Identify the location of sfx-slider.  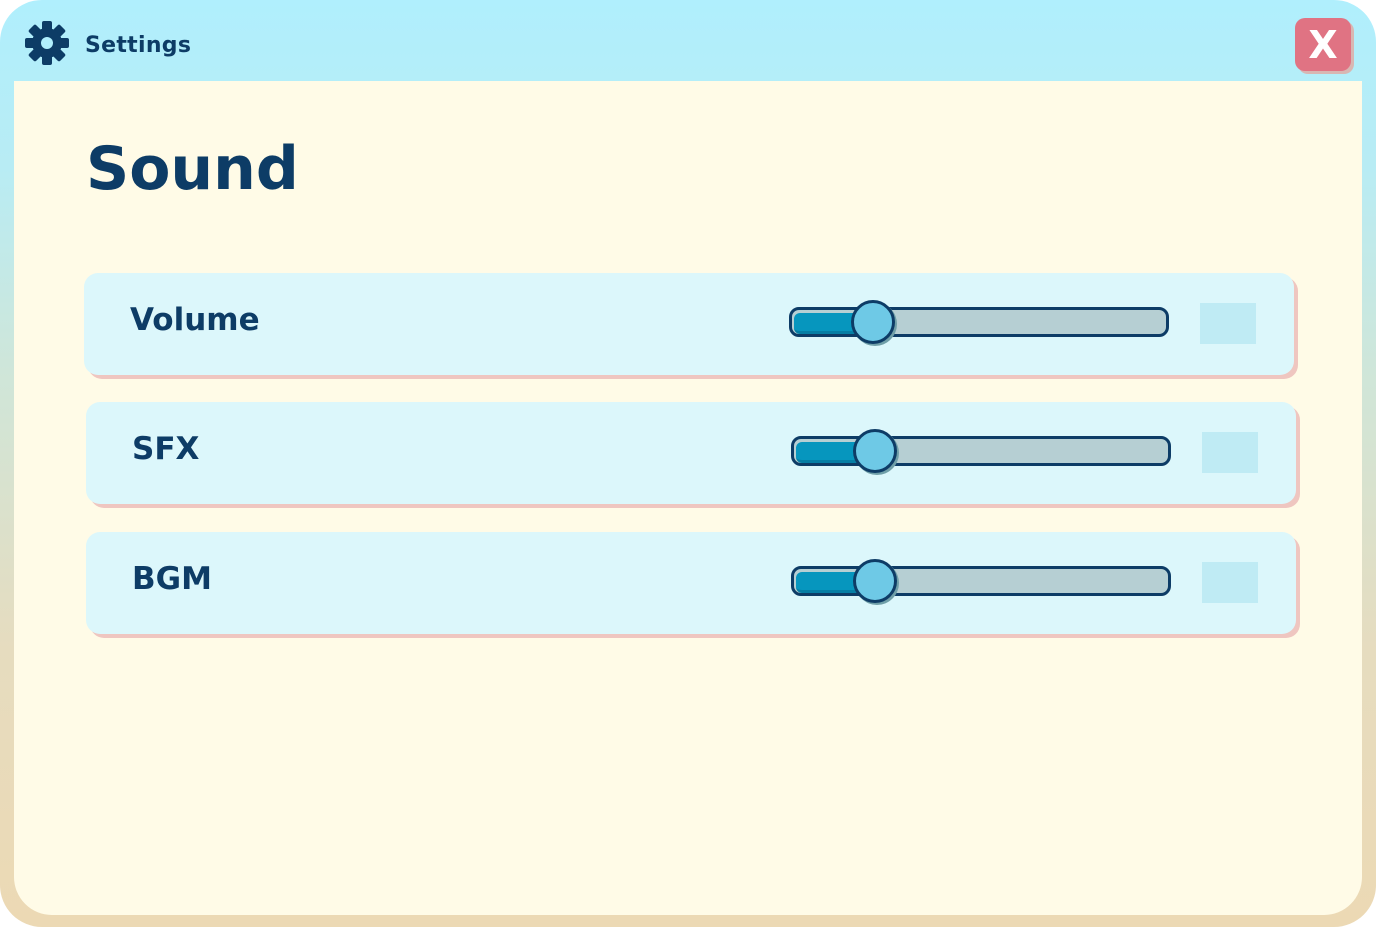
(981, 451).